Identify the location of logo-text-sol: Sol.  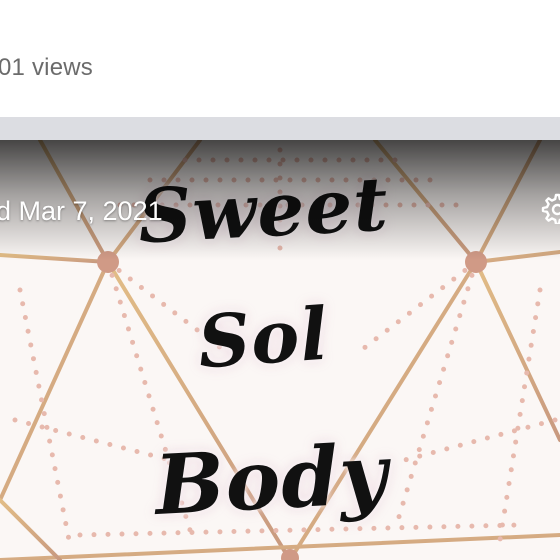
(263, 337).